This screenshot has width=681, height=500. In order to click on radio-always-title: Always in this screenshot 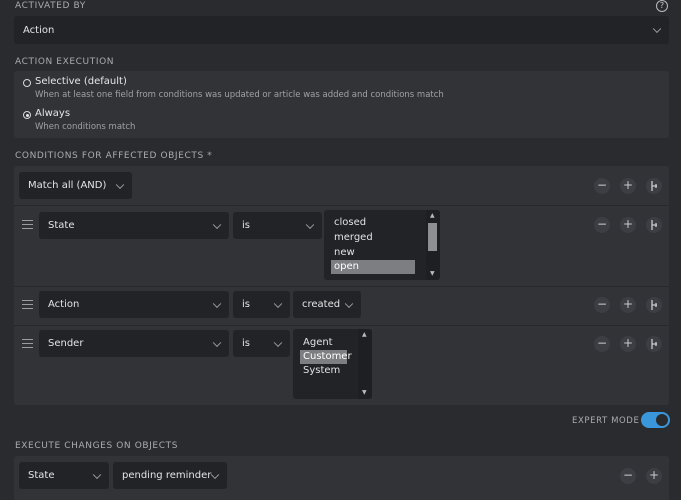, I will do `click(53, 113)`.